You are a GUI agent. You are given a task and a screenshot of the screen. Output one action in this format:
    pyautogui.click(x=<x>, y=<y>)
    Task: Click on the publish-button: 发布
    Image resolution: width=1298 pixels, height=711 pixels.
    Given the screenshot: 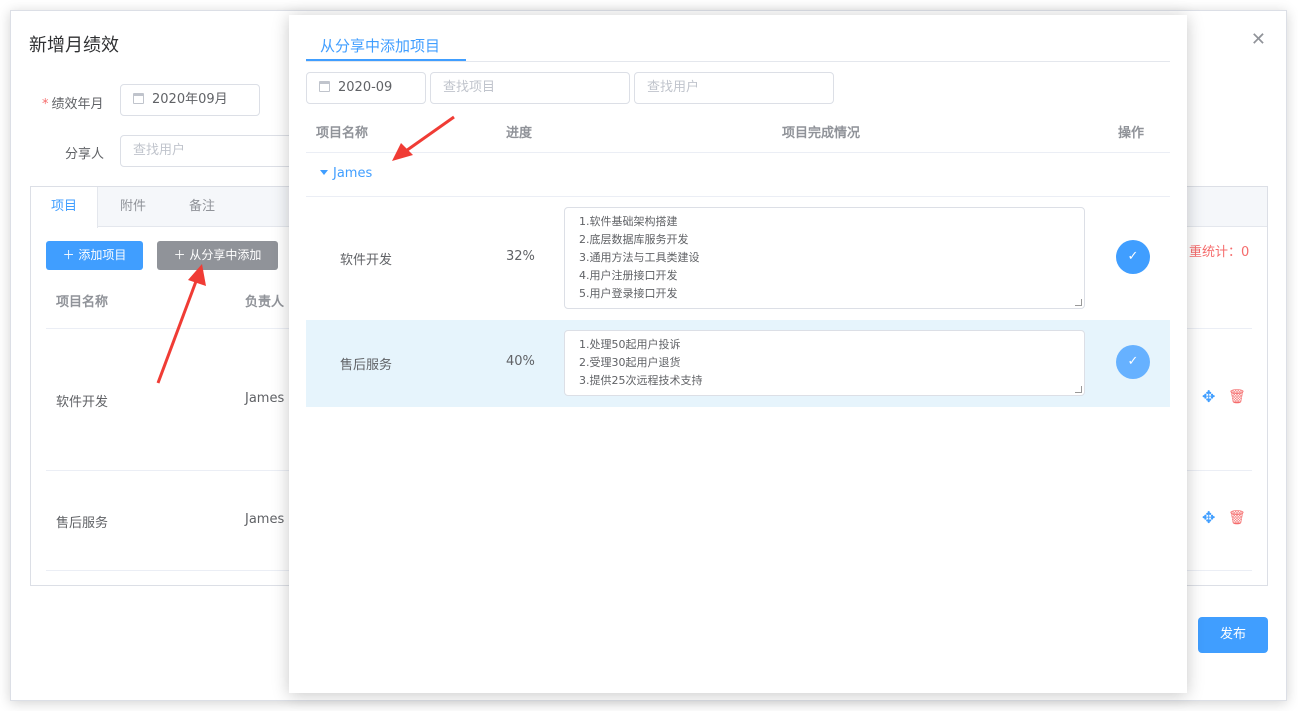 What is the action you would take?
    pyautogui.click(x=1233, y=635)
    